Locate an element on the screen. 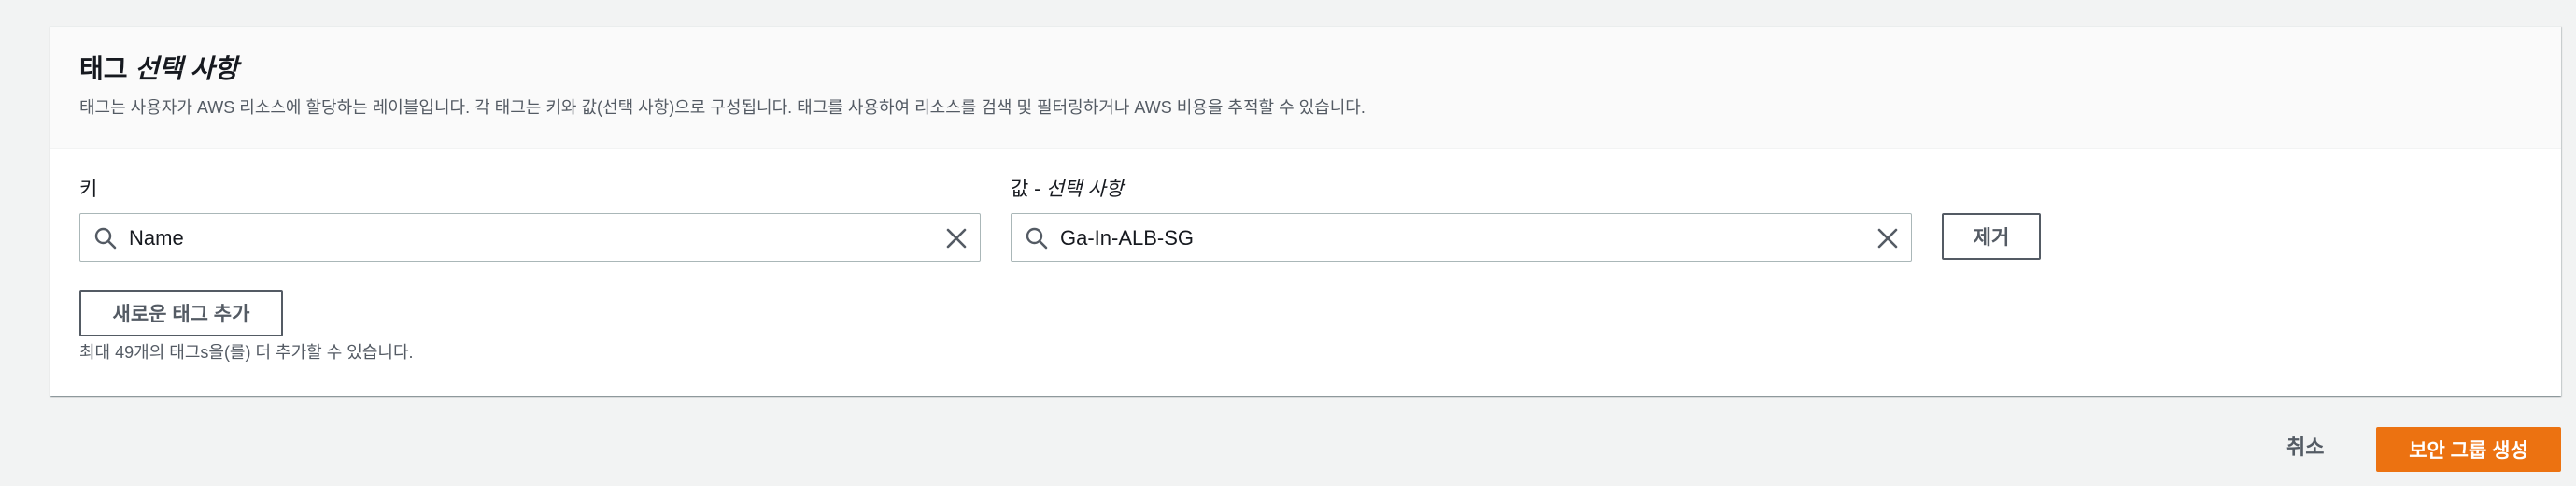  value-label-main: 값 - is located at coordinates (1028, 190).